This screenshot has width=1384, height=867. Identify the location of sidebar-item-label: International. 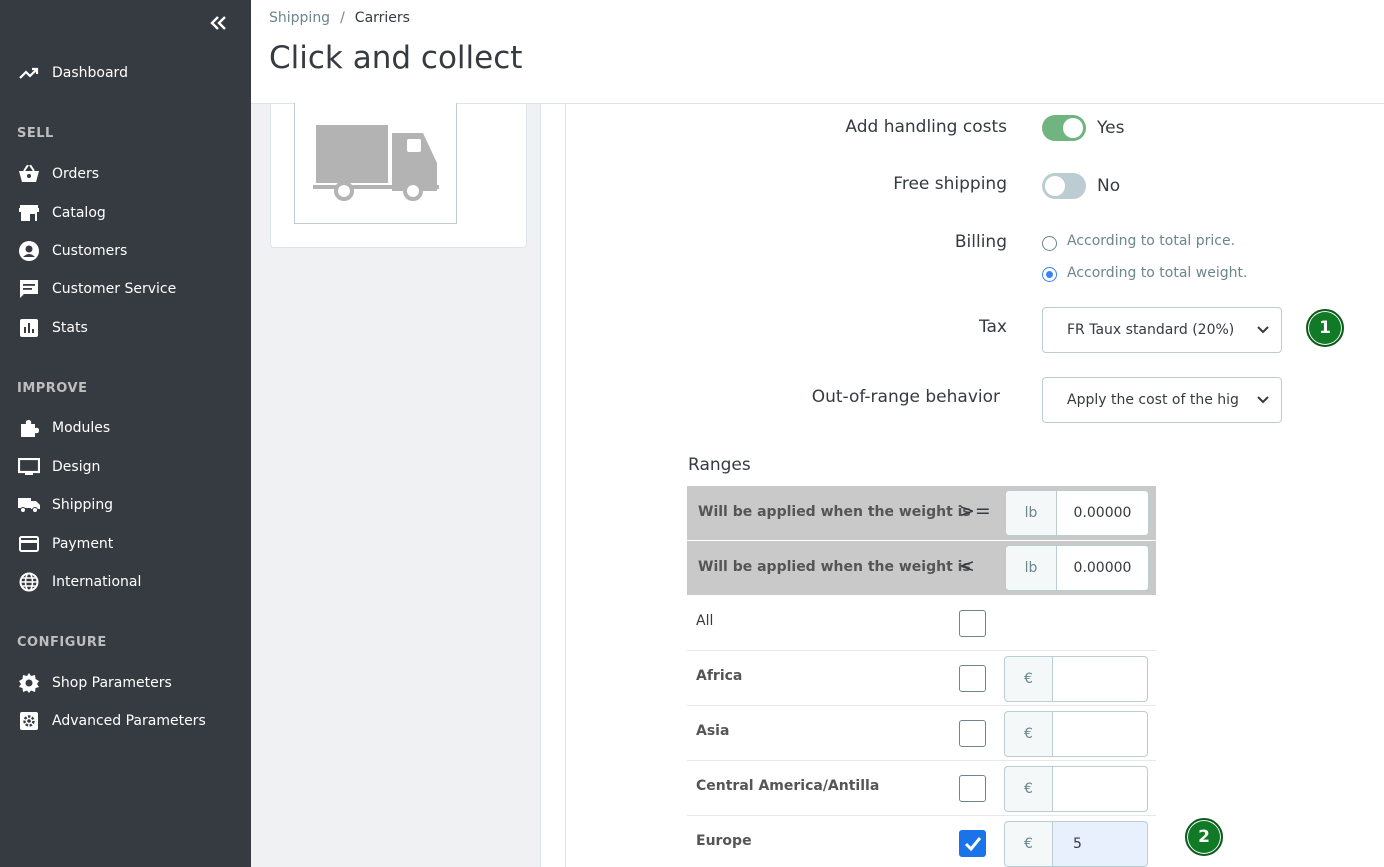
(97, 582).